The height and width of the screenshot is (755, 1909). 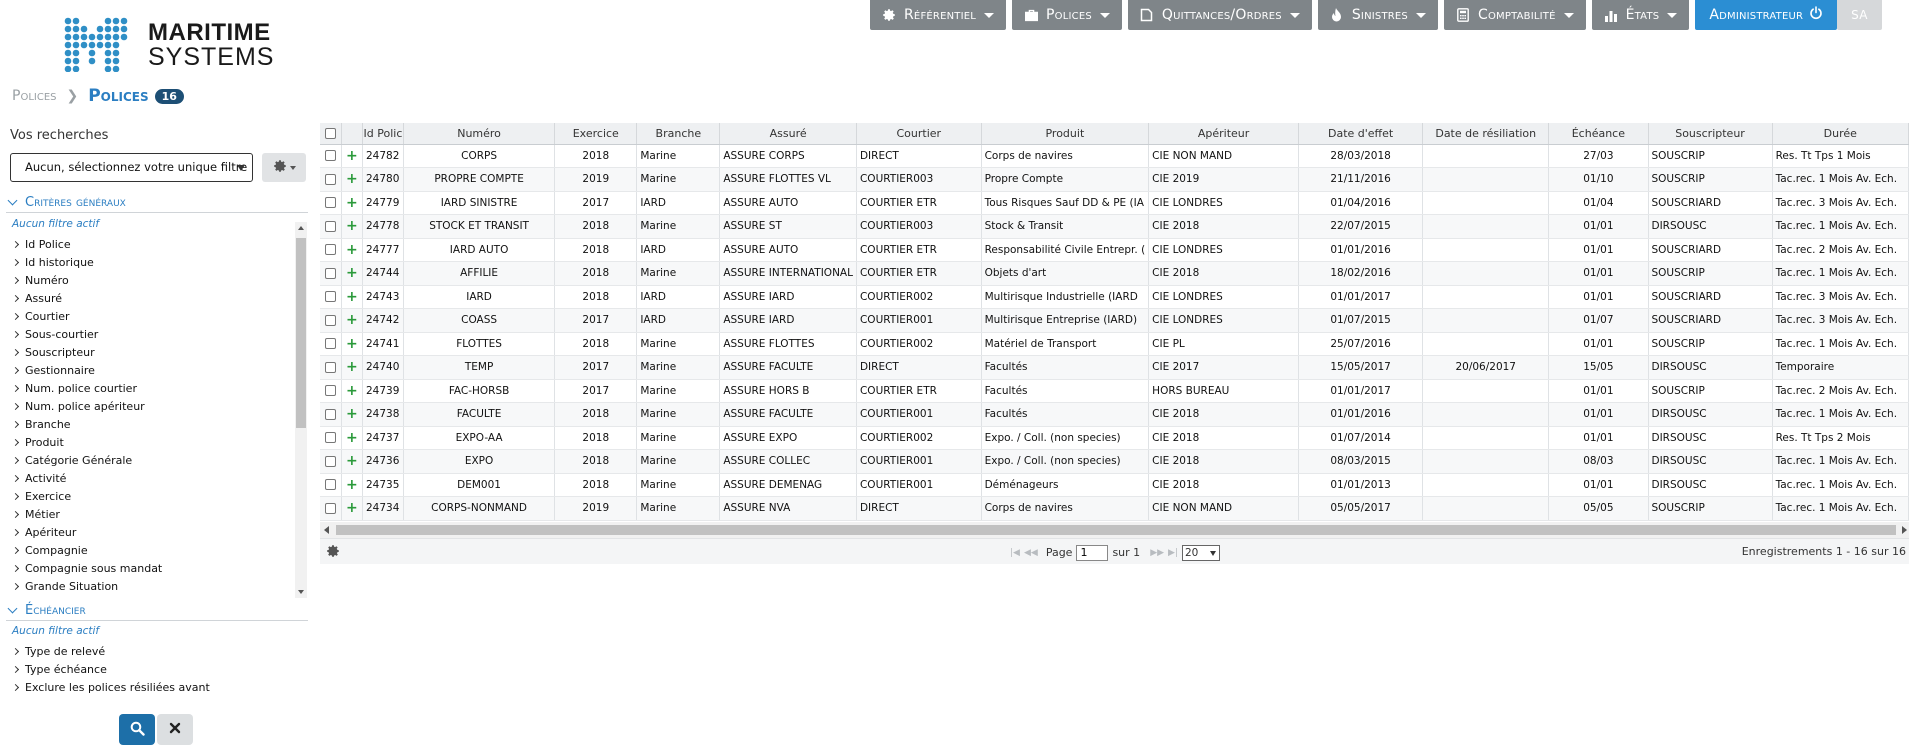 I want to click on criteria-item: Gestionnaire, so click(x=158, y=370).